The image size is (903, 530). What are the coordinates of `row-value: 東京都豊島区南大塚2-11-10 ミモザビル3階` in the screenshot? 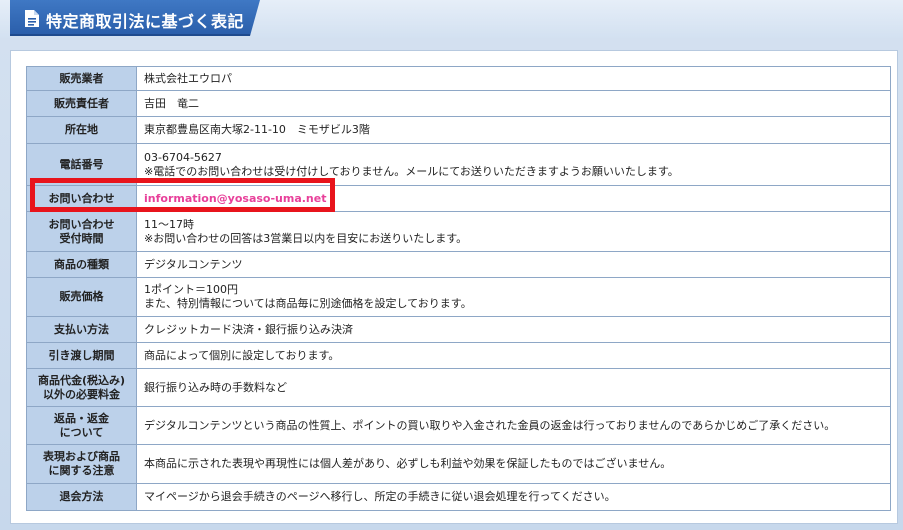 It's located at (513, 130).